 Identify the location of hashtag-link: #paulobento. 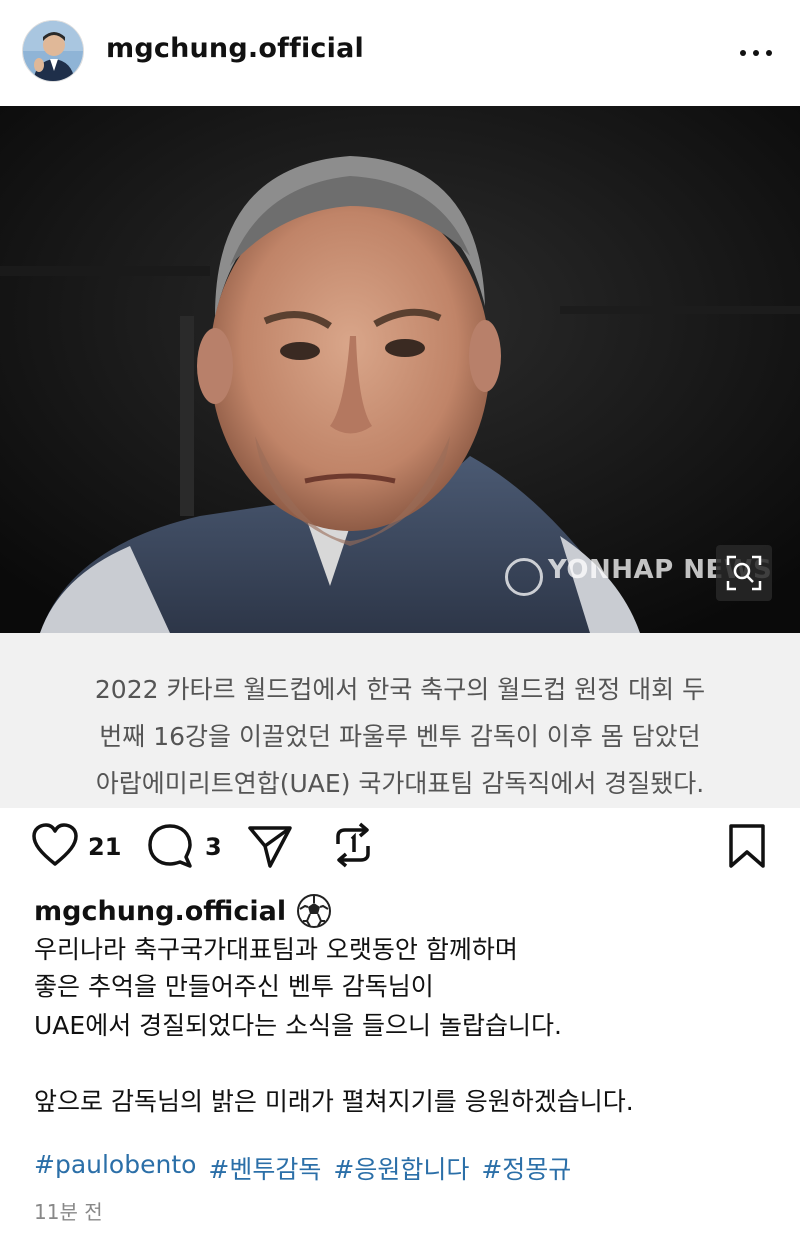
(115, 1168).